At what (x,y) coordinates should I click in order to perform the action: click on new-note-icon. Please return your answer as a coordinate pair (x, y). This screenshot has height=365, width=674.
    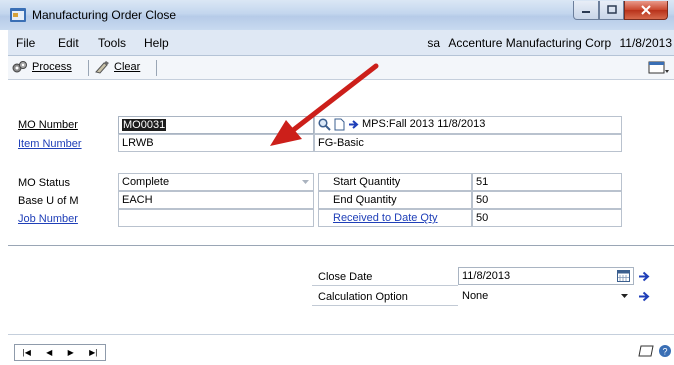
    Looking at the image, I should click on (339, 124).